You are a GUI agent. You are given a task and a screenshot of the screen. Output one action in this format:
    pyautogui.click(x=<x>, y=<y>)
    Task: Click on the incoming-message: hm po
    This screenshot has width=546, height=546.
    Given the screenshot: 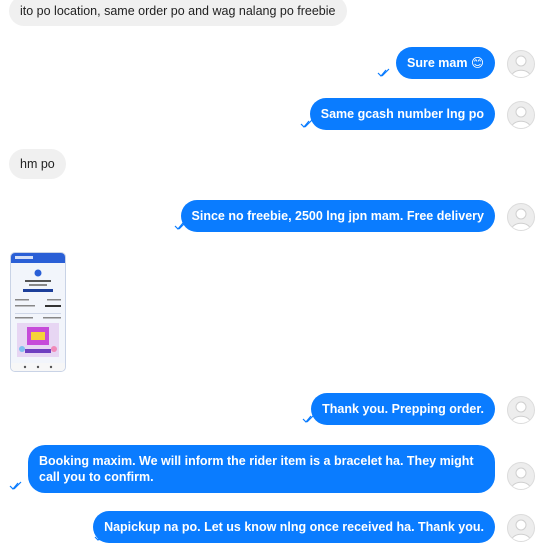 What is the action you would take?
    pyautogui.click(x=37, y=164)
    